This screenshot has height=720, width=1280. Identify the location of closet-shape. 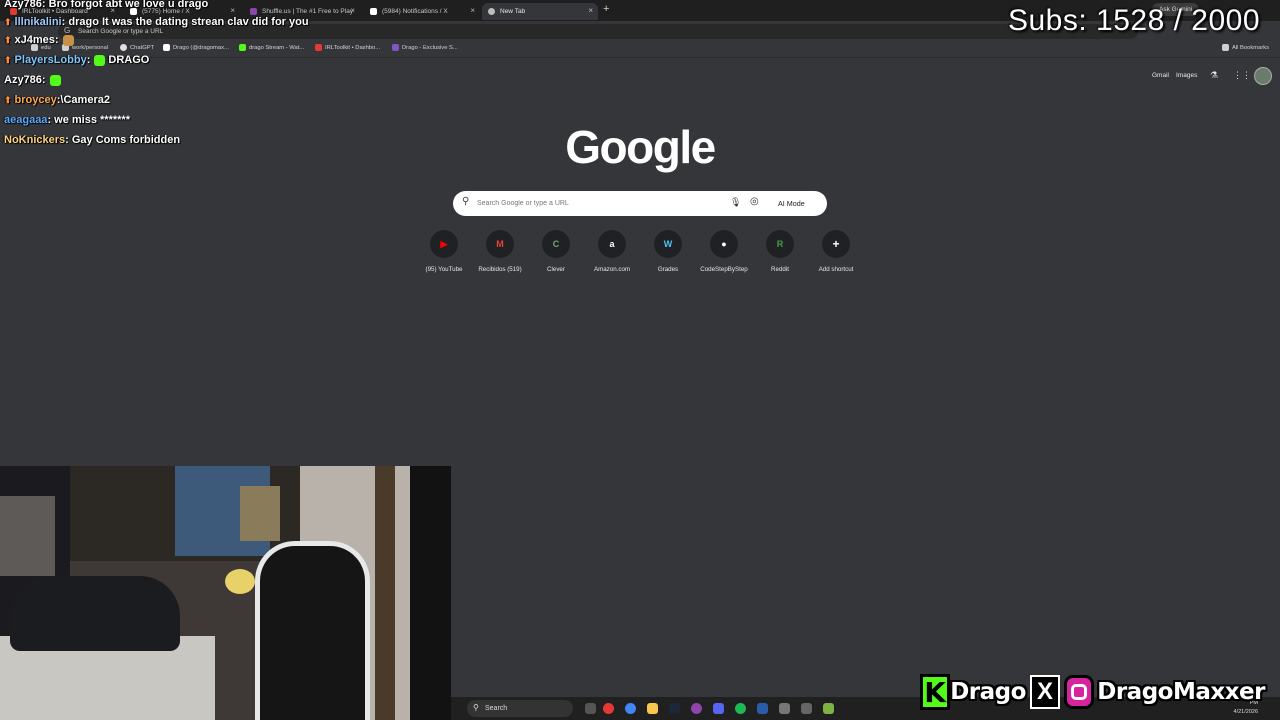
(430, 593).